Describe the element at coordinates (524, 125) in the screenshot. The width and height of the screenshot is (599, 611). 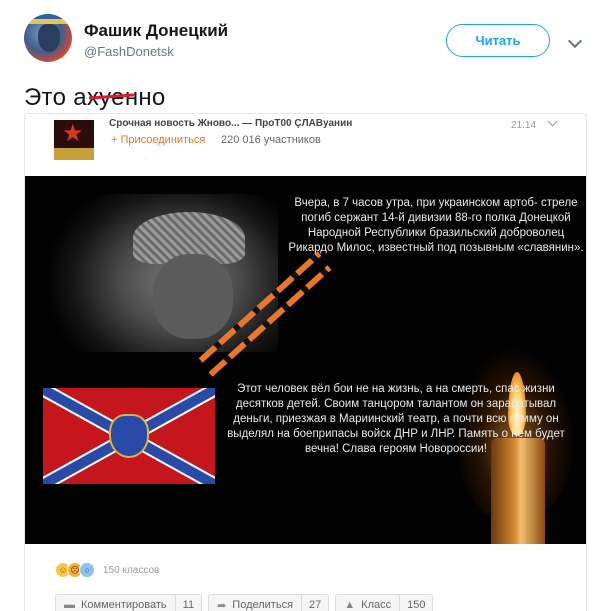
I see `post-time: 21:14` at that location.